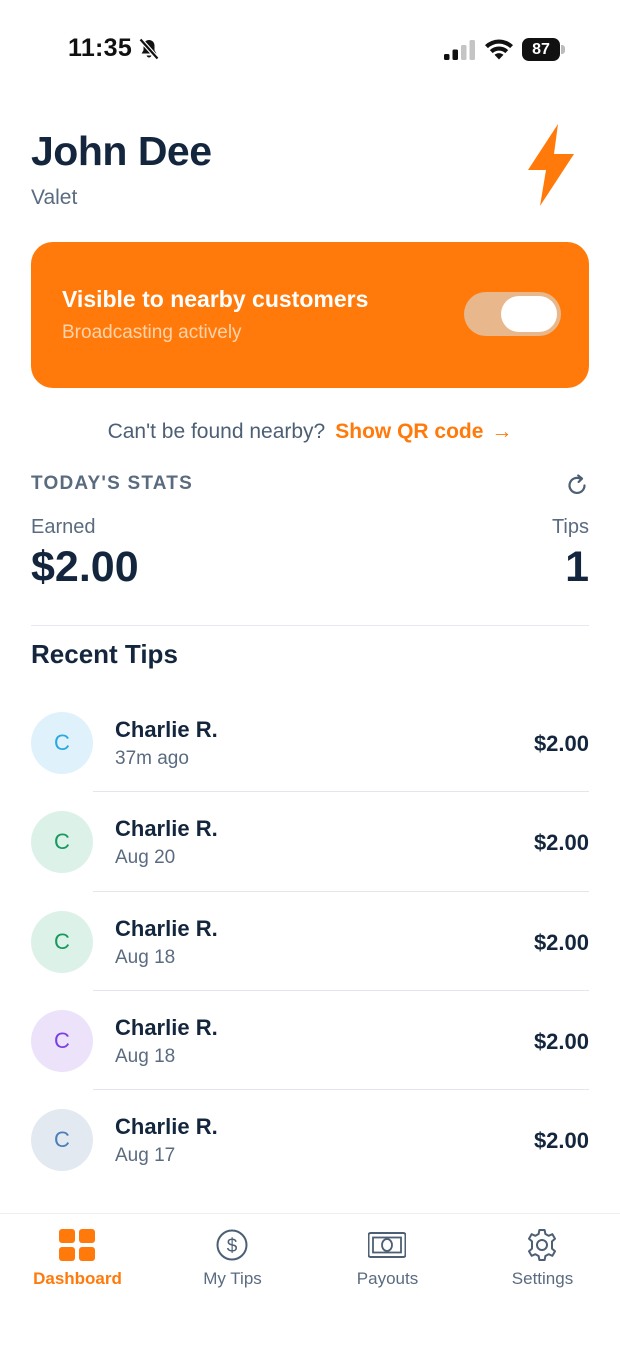 Image resolution: width=620 pixels, height=1348 pixels. Describe the element at coordinates (387, 1259) in the screenshot. I see `tab-payouts: Payouts` at that location.